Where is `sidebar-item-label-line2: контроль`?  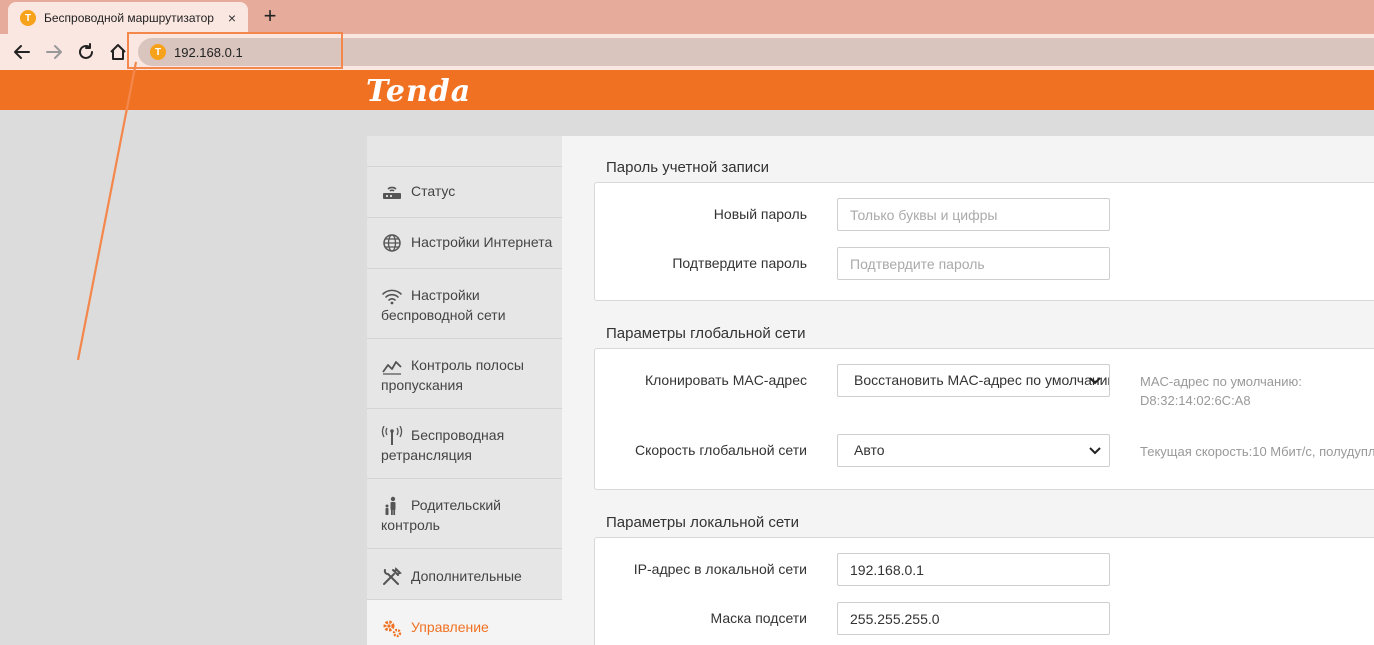
sidebar-item-label-line2: контроль is located at coordinates (410, 525).